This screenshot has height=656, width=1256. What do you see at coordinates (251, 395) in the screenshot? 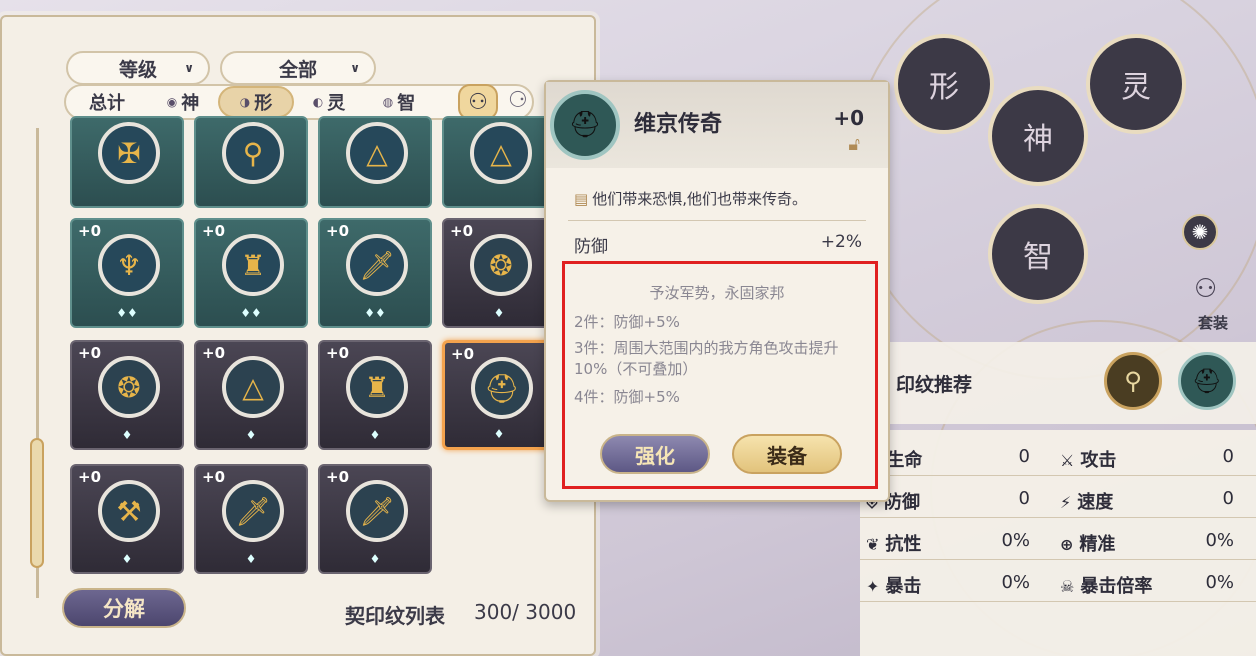
I see `seal-card: +0 △ ♦` at bounding box center [251, 395].